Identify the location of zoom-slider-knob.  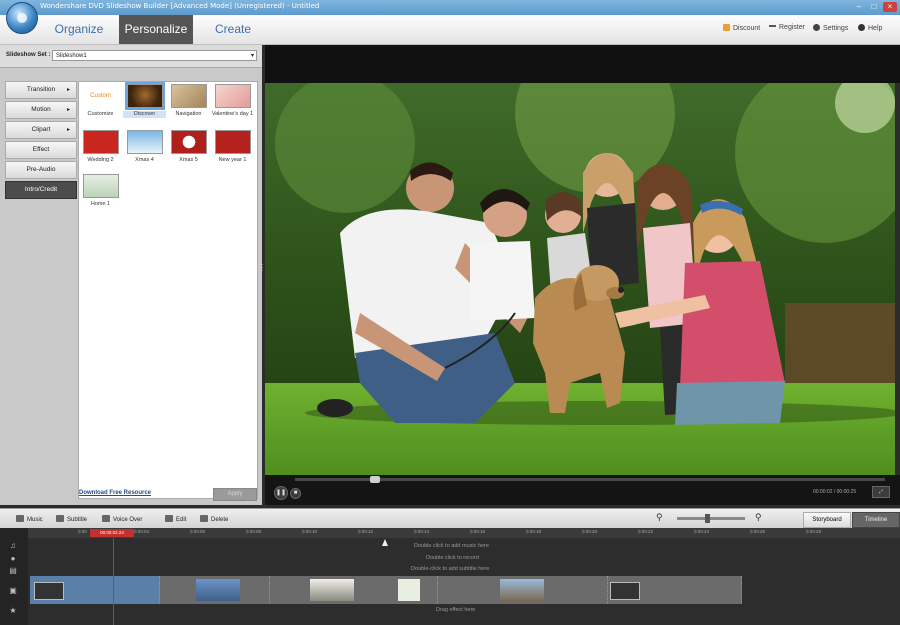
(708, 518).